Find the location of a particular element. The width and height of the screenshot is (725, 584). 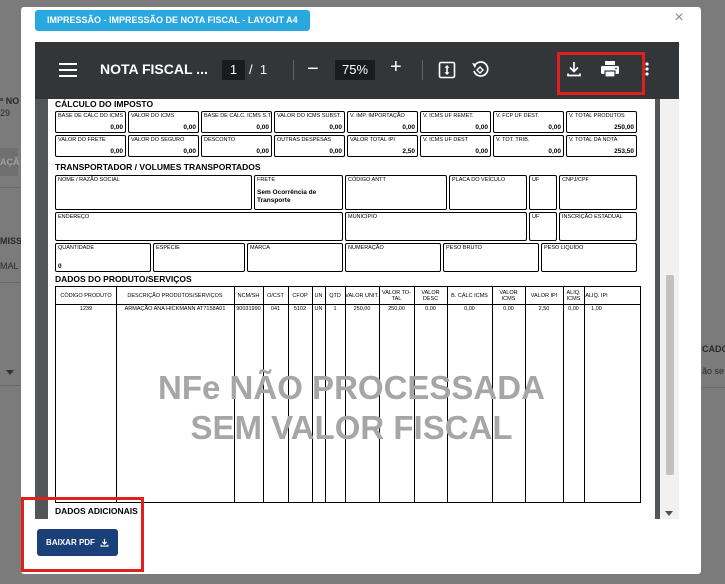

table-header-divider is located at coordinates (348, 304).